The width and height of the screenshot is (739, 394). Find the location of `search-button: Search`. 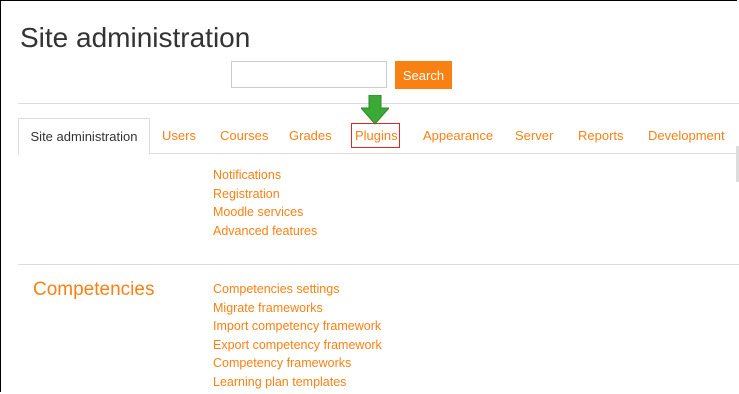

search-button: Search is located at coordinates (423, 75).